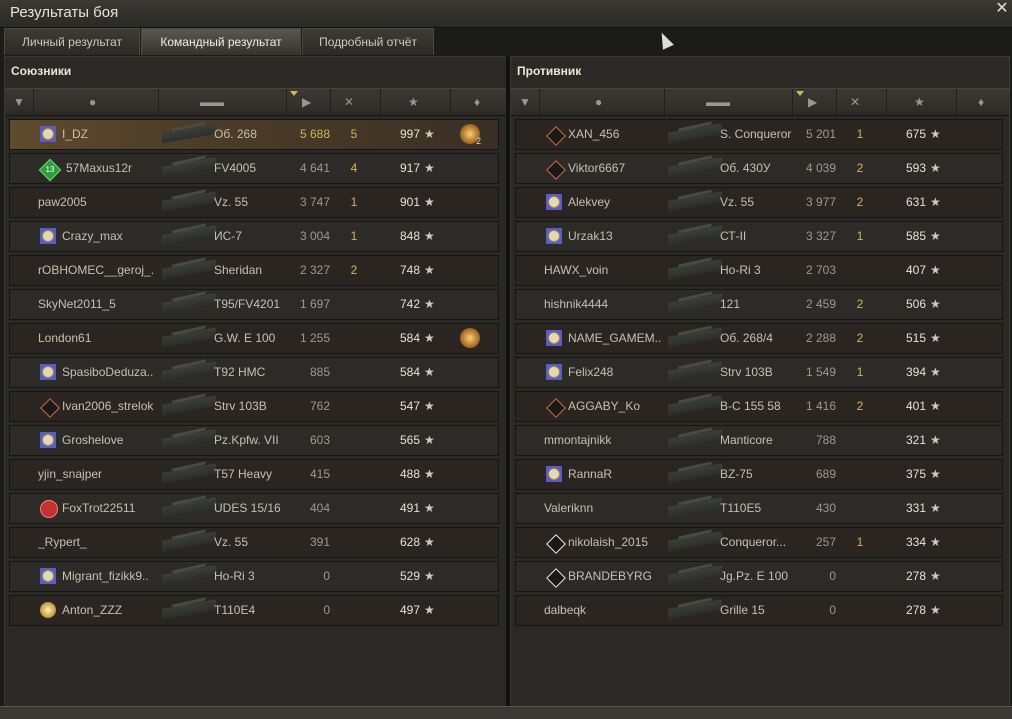  I want to click on player-row: Ivan2006_strelok Strv 103B 762 547 ★, so click(254, 406).